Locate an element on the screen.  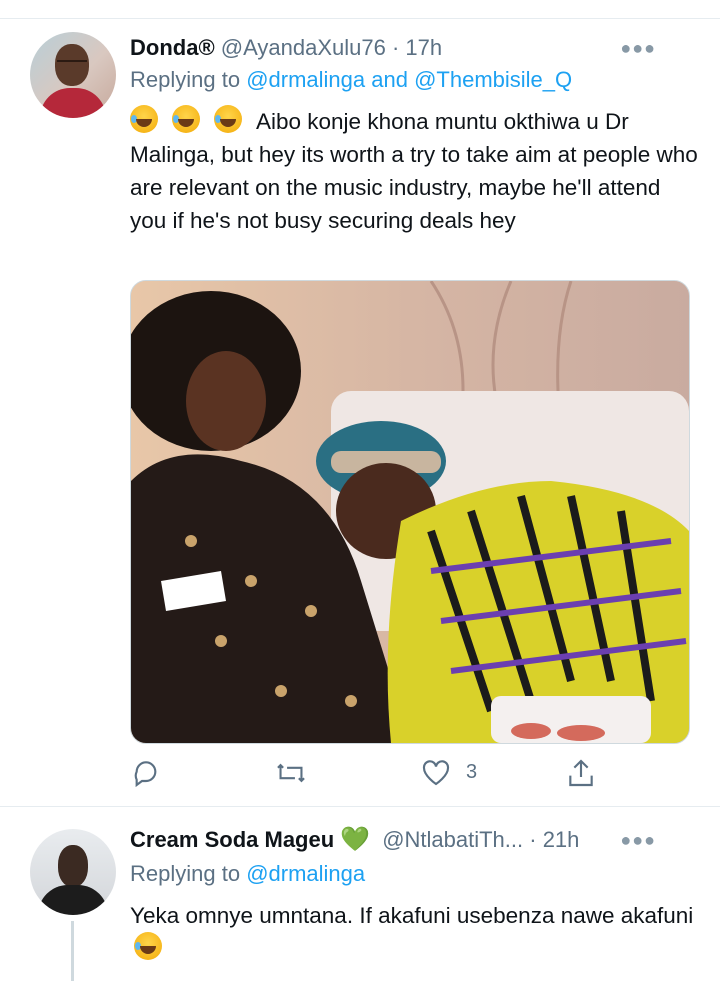
thread-line is located at coordinates (72, 951).